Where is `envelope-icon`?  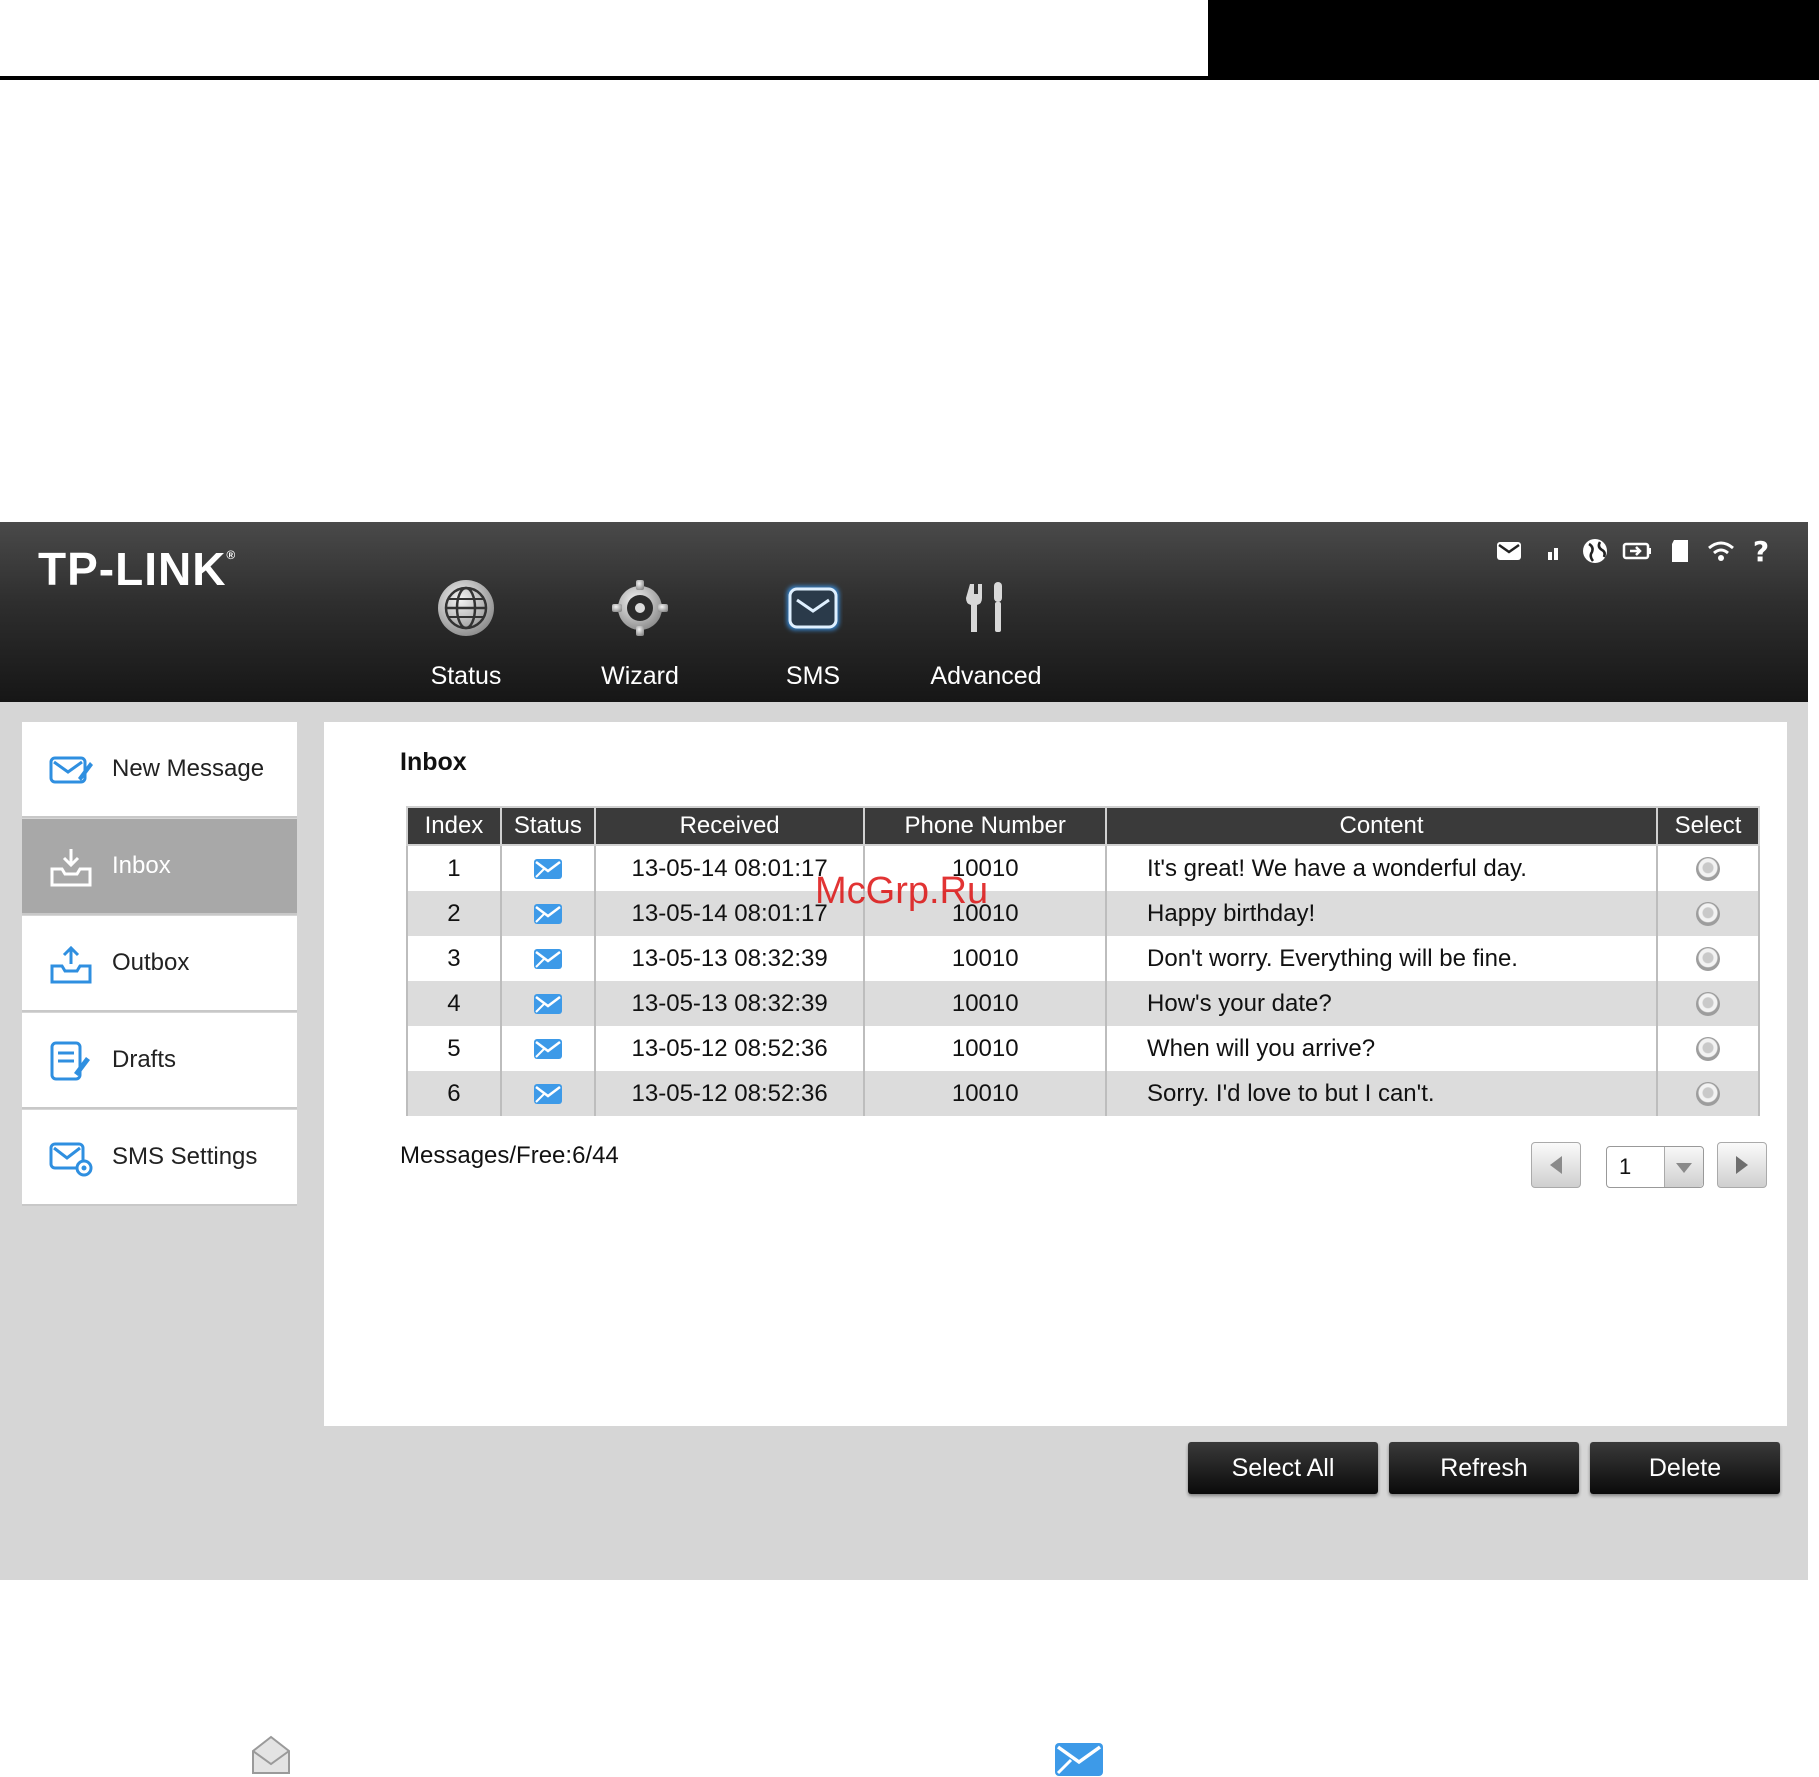
envelope-icon is located at coordinates (813, 608).